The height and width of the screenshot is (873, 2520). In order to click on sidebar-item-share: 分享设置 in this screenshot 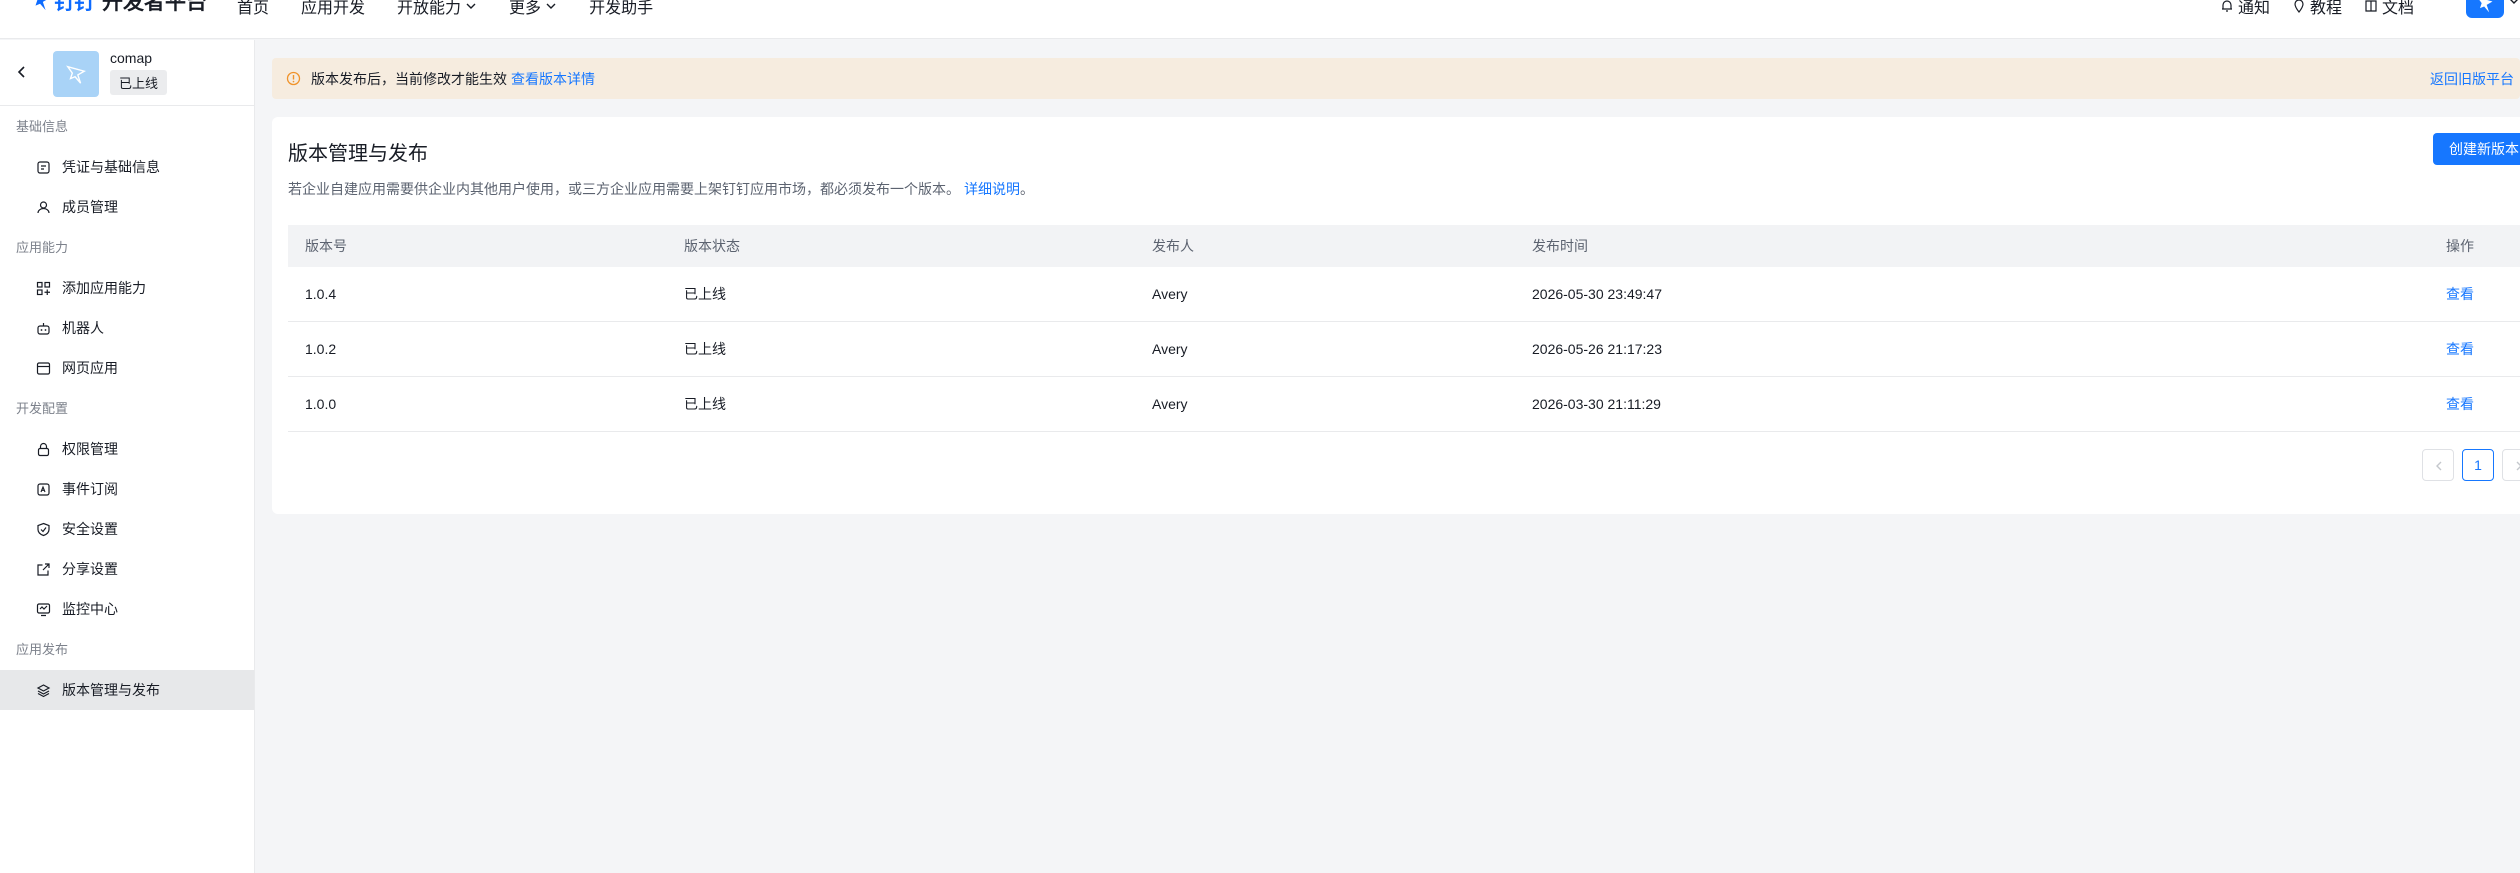, I will do `click(127, 569)`.